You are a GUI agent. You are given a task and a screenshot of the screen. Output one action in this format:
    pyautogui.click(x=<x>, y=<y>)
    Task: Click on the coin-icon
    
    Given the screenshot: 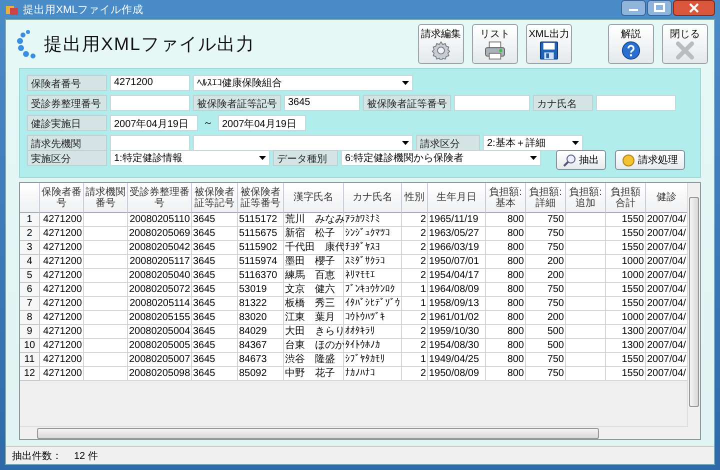 What is the action you would take?
    pyautogui.click(x=628, y=160)
    